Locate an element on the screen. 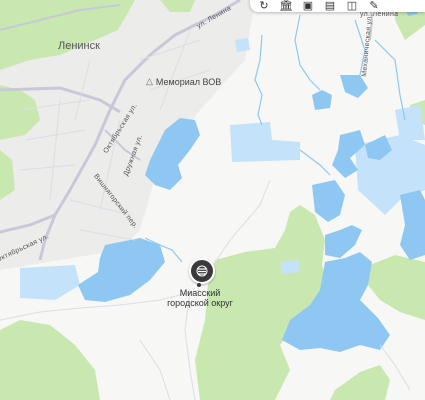  okrug-marker-dot is located at coordinates (199, 285).